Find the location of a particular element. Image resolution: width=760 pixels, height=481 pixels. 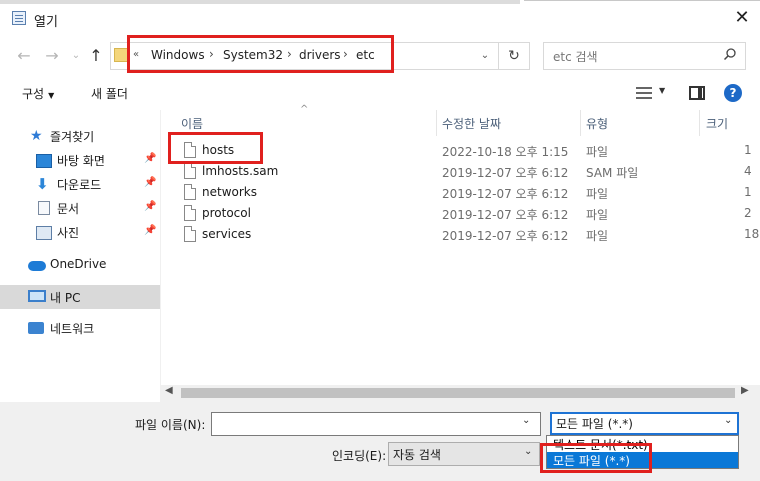

sidebar-item-label: 네트워크 is located at coordinates (72, 329).